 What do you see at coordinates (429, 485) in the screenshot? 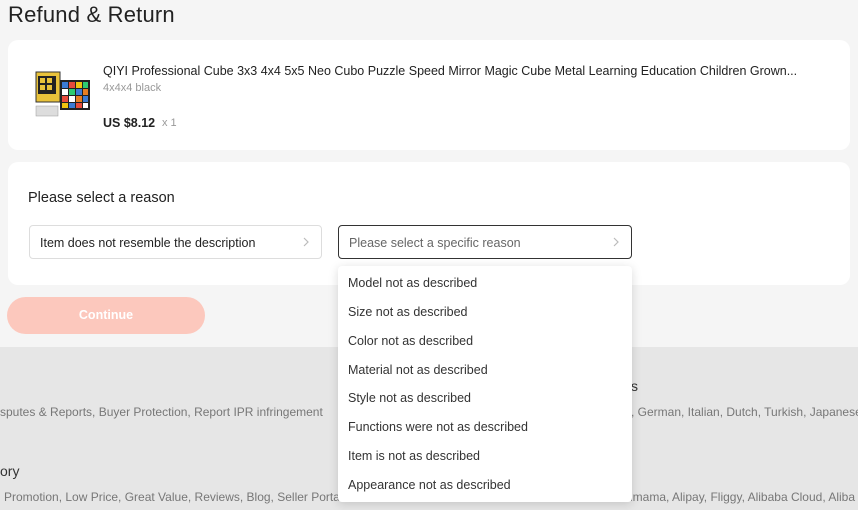
I see `dropdown-option: Appearance not as described` at bounding box center [429, 485].